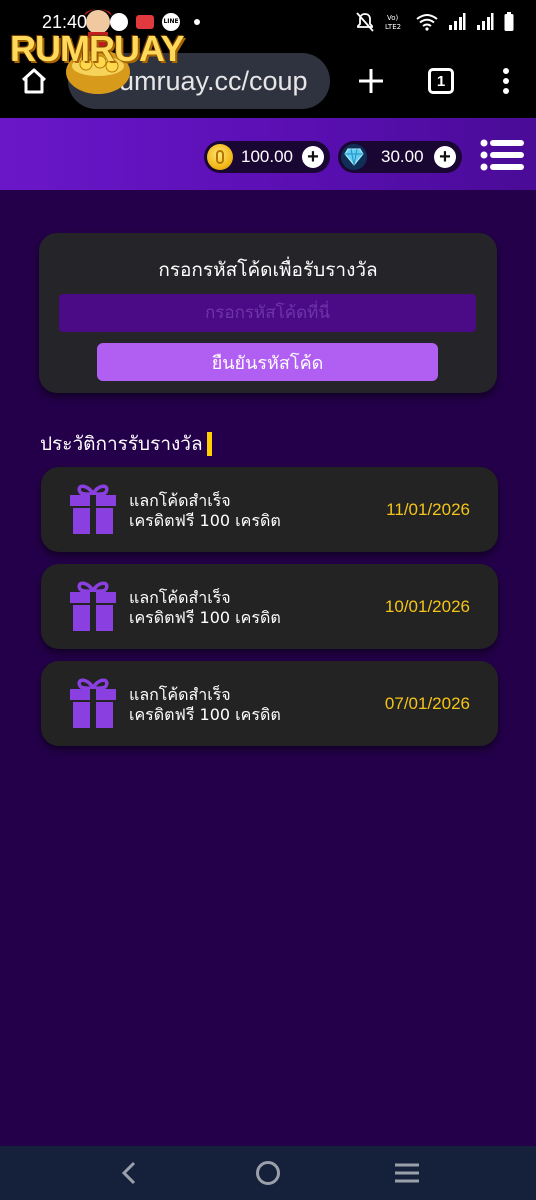  I want to click on circle-home-icon, so click(267, 1173).